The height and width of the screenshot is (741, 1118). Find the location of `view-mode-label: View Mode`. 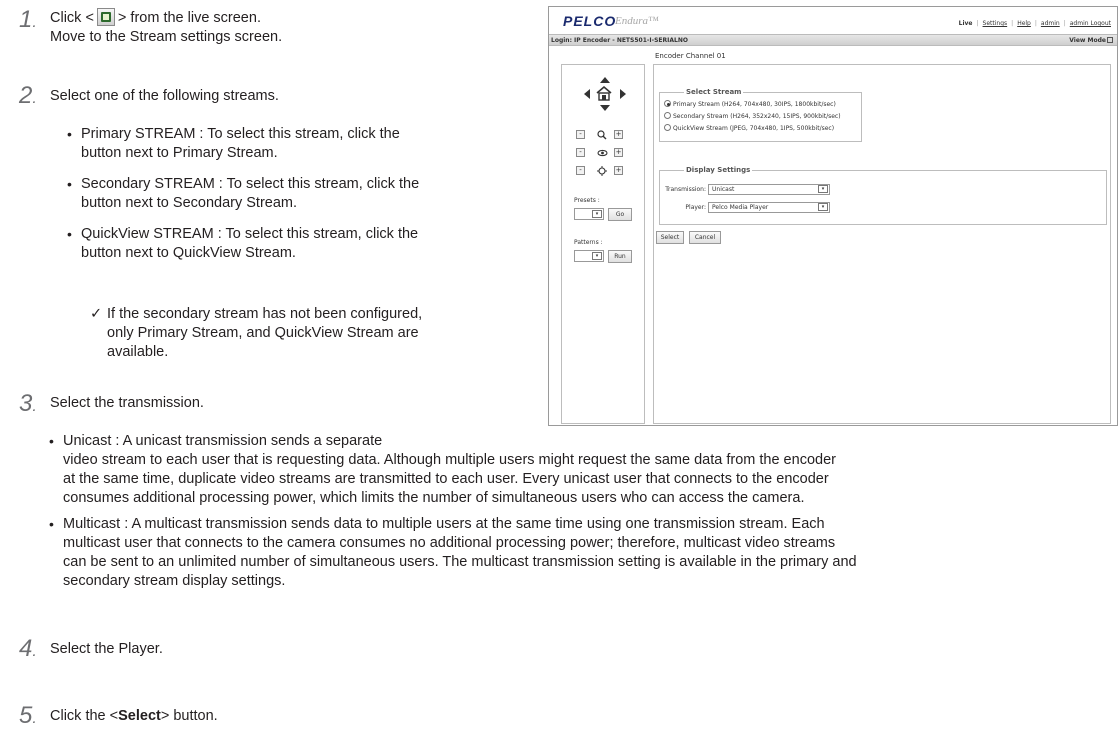

view-mode-label: View Mode is located at coordinates (1087, 40).